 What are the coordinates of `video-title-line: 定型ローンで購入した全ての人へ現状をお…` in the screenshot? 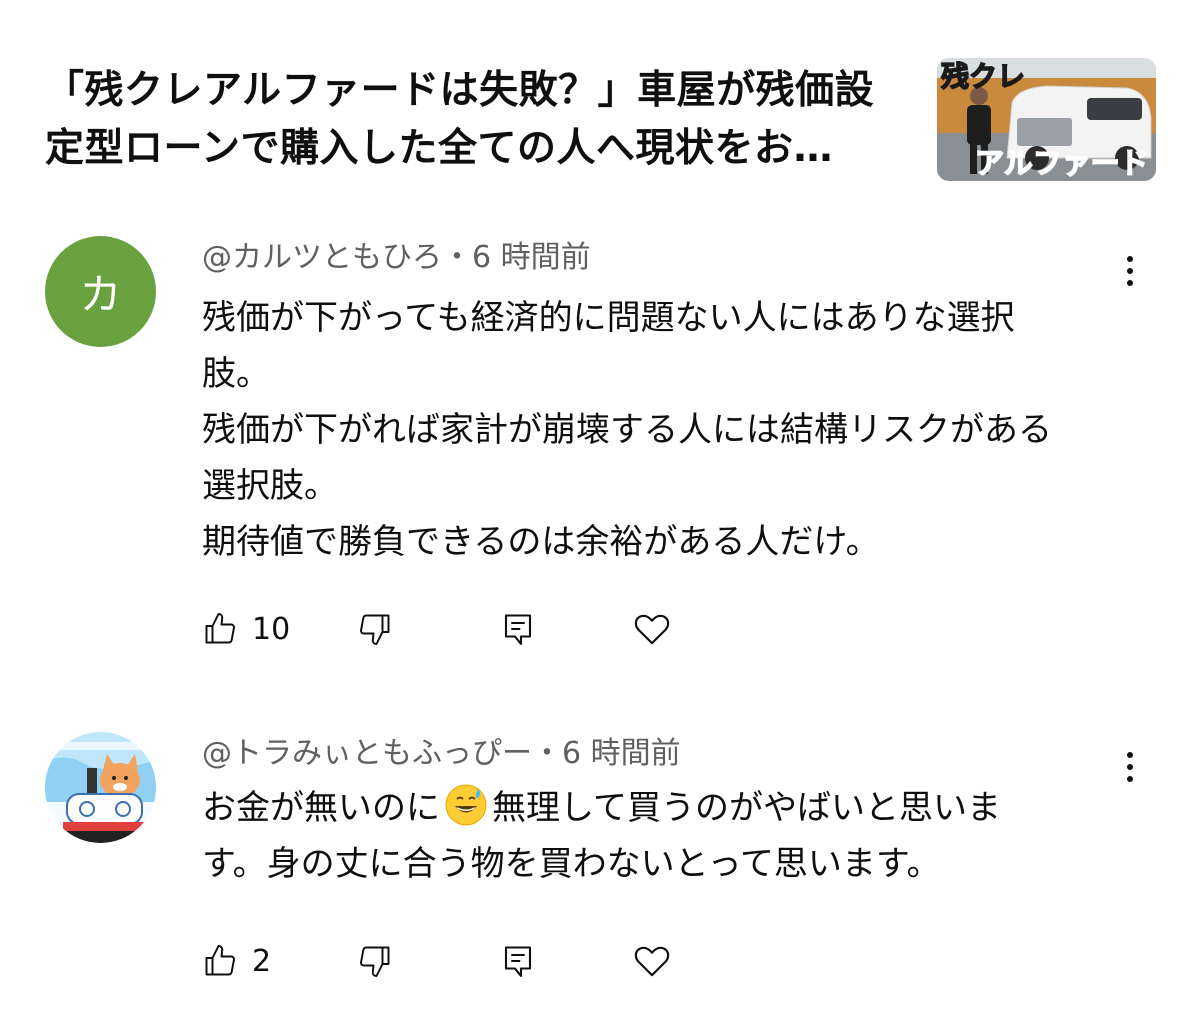 It's located at (439, 148).